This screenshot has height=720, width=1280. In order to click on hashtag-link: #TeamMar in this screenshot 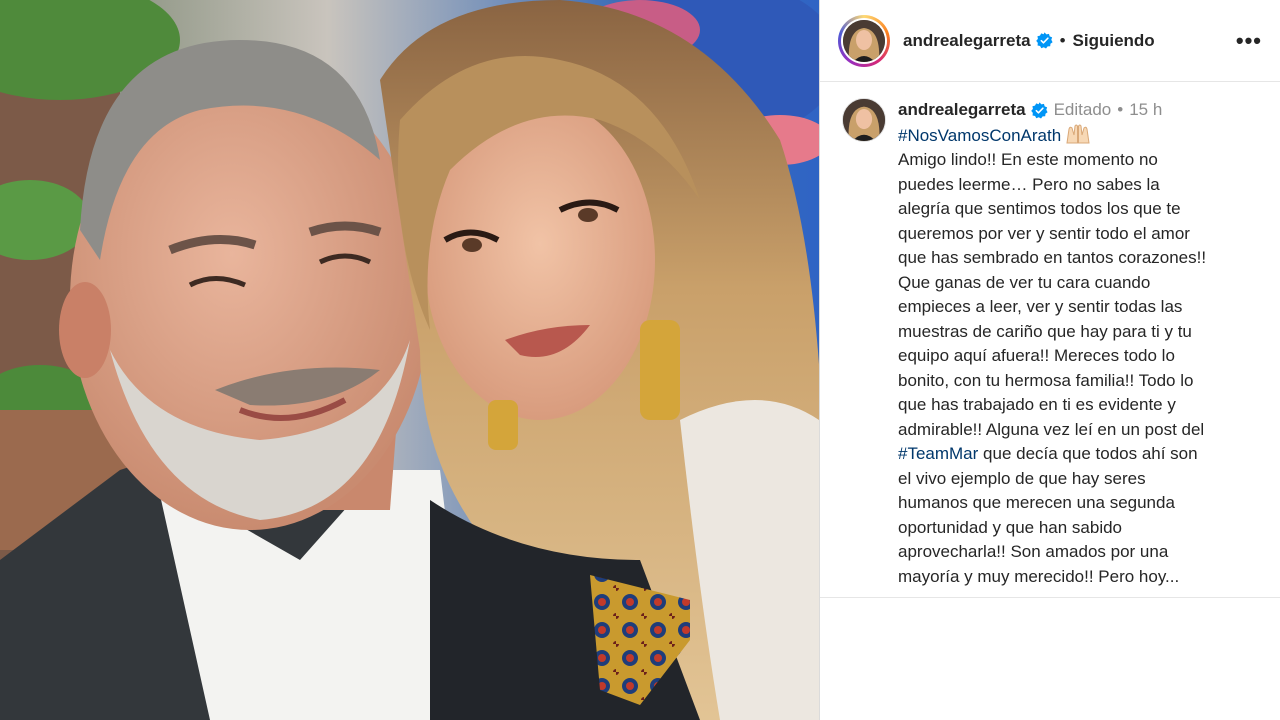, I will do `click(938, 453)`.